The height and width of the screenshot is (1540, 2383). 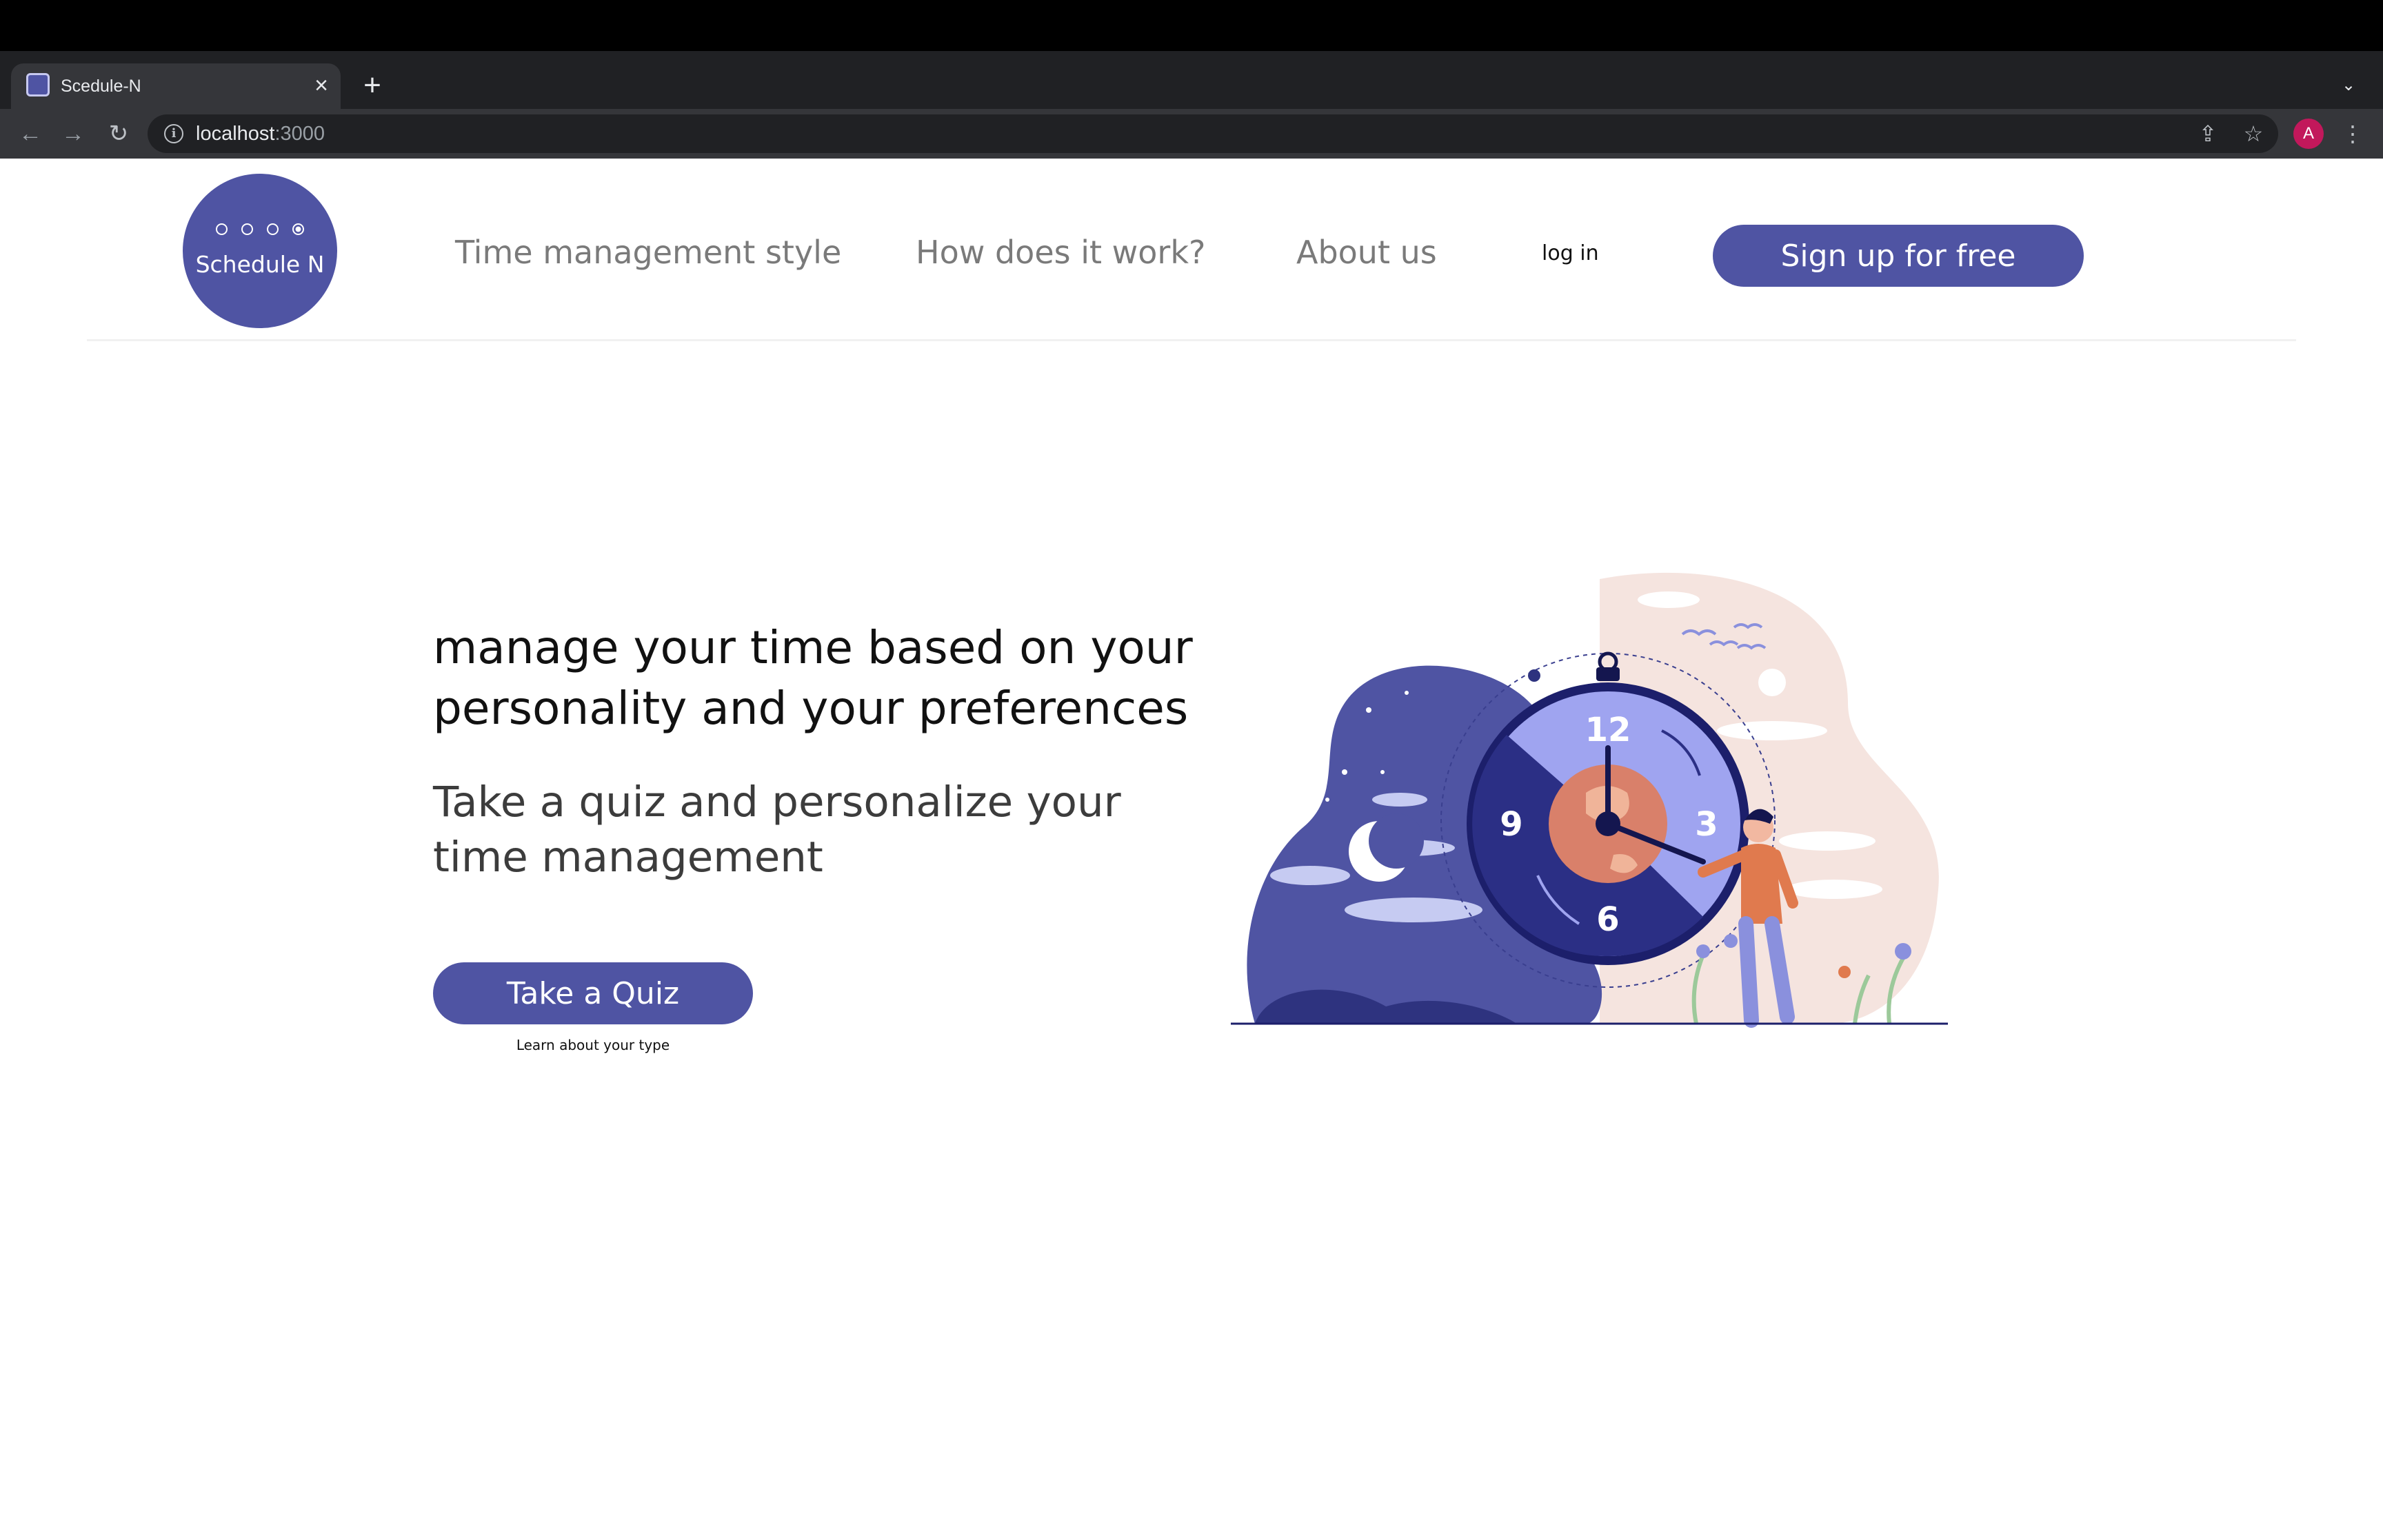 What do you see at coordinates (1191, 26) in the screenshot?
I see `system-top-bar` at bounding box center [1191, 26].